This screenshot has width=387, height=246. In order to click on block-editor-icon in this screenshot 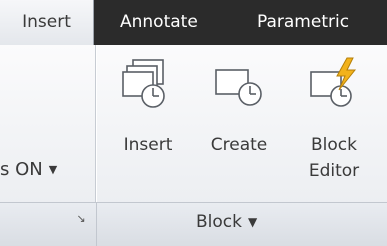, I will do `click(333, 82)`.